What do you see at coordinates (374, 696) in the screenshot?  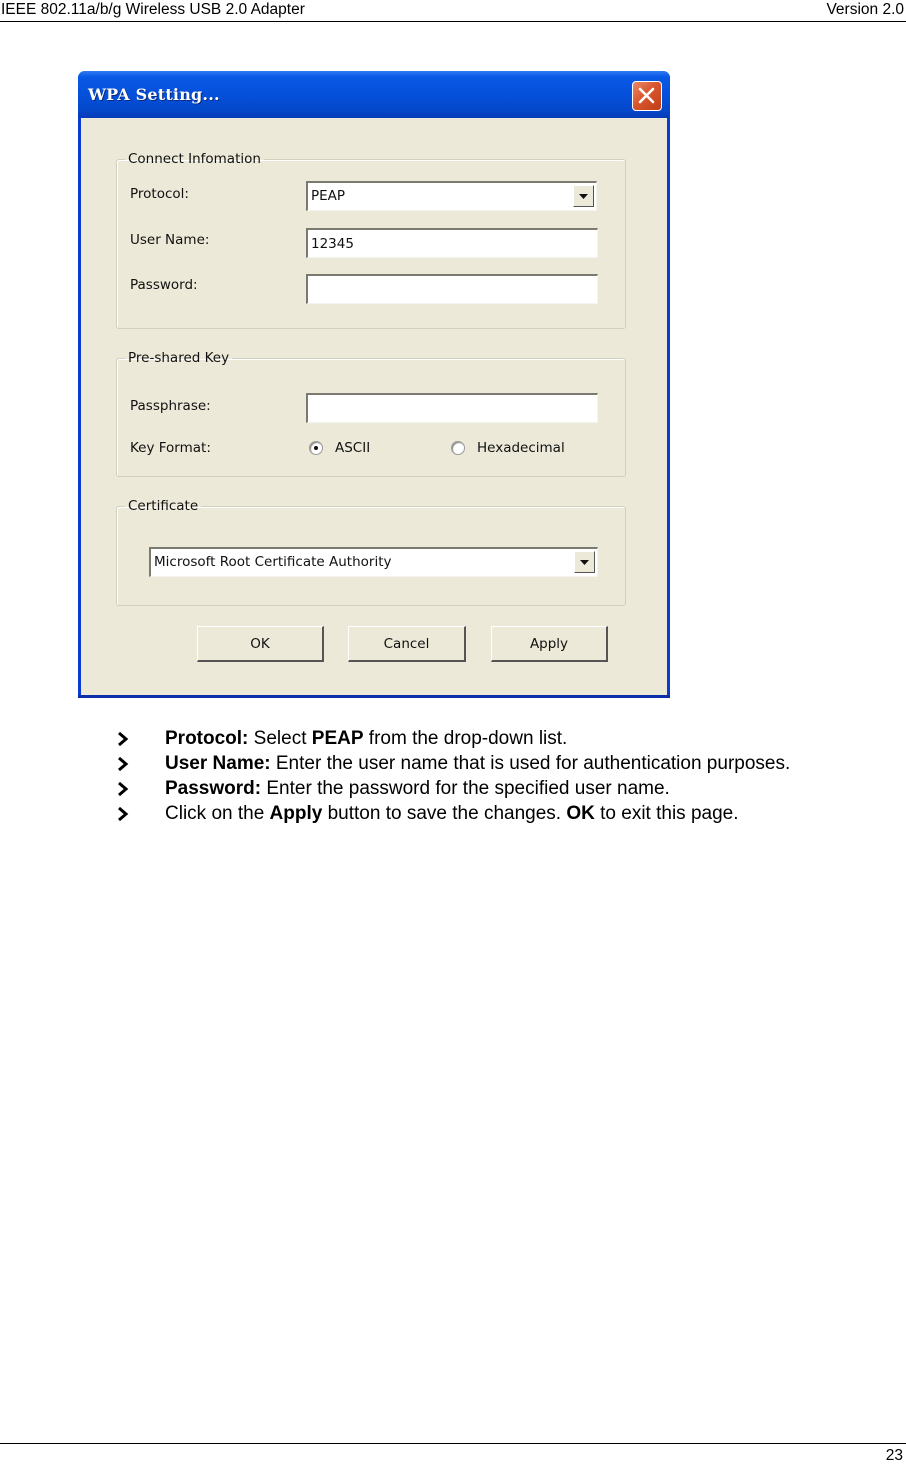 I see `dialog-bottom-border` at bounding box center [374, 696].